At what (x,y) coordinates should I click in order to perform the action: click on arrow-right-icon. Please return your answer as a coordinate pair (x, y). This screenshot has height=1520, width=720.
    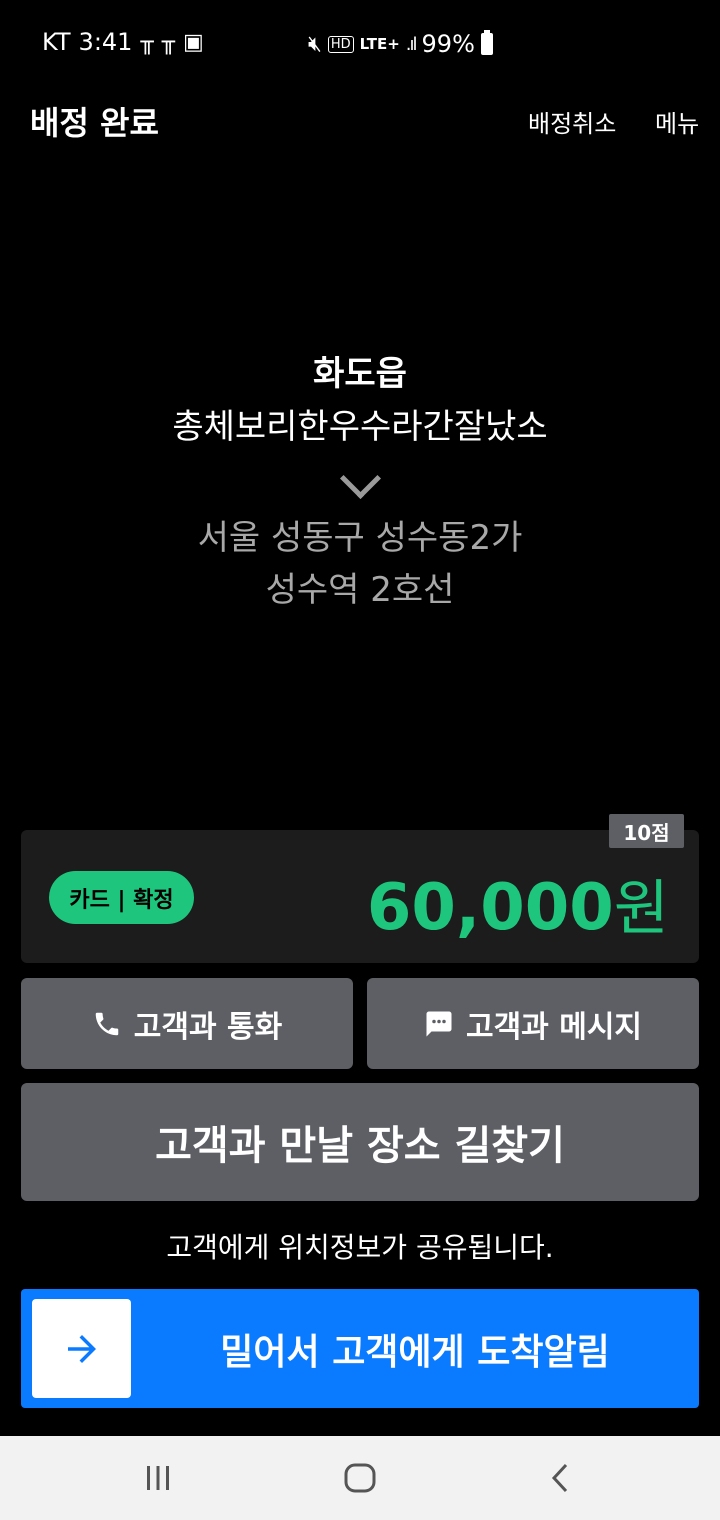
    Looking at the image, I should click on (81, 1348).